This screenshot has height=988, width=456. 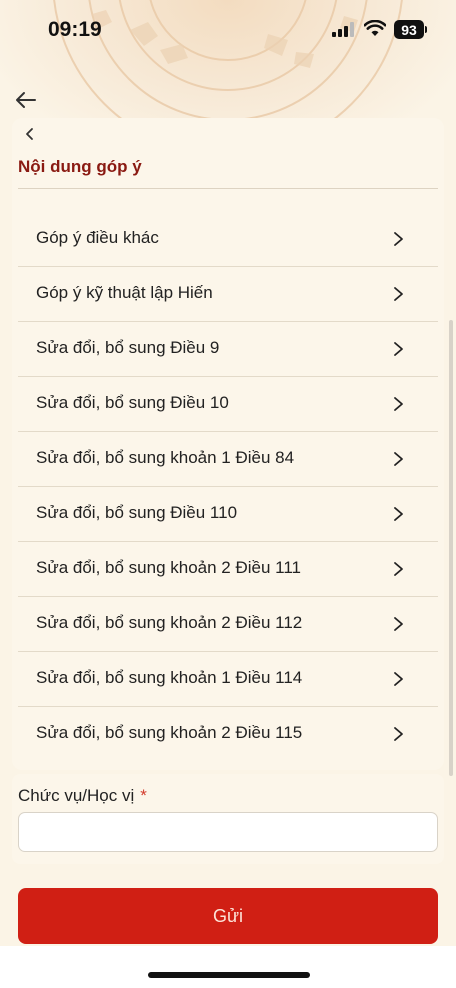 What do you see at coordinates (168, 567) in the screenshot?
I see `list-item-label: Sửa đổi, bổ sung khoản 2 Điều 111` at bounding box center [168, 567].